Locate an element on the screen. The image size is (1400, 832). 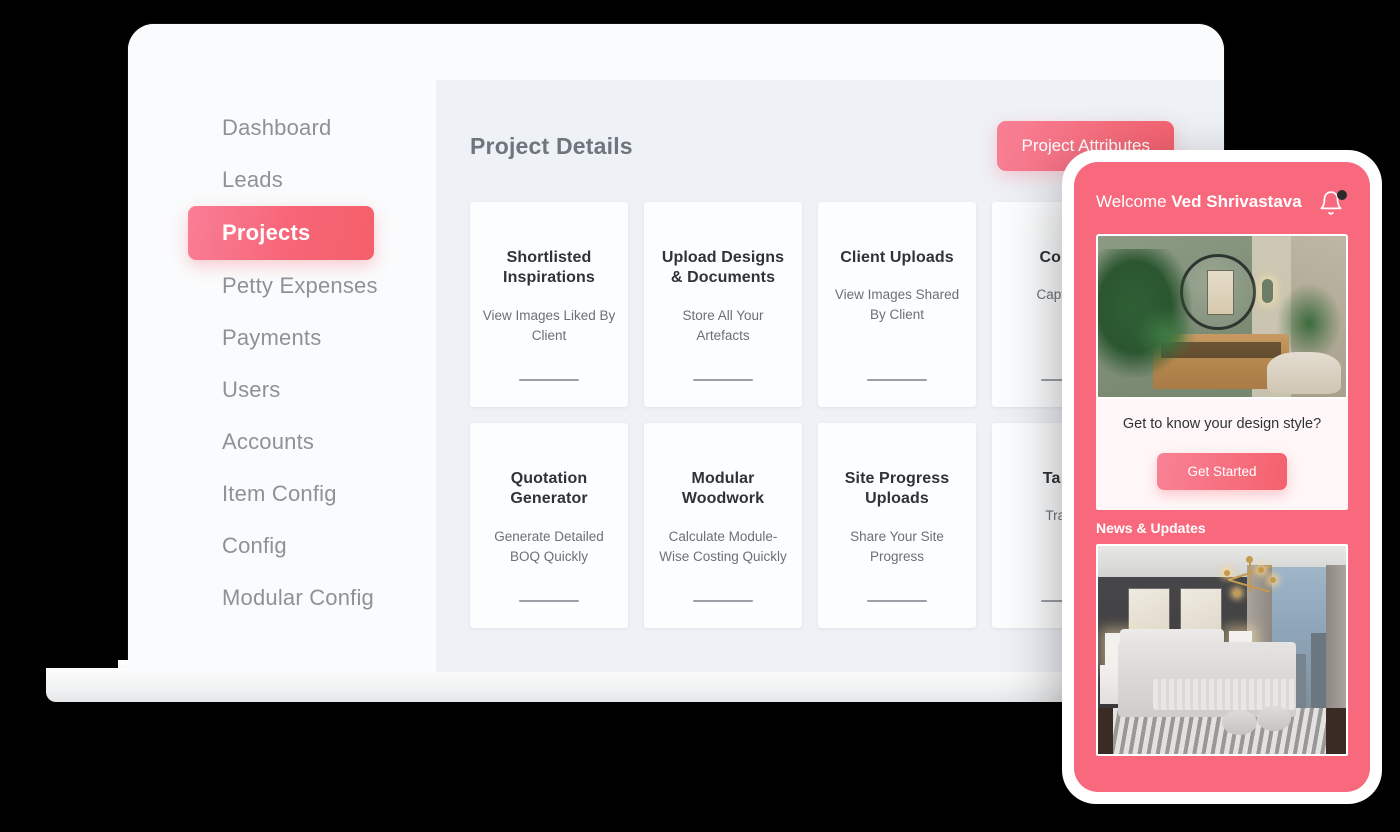
sidebar-item-label: Payments is located at coordinates (272, 337).